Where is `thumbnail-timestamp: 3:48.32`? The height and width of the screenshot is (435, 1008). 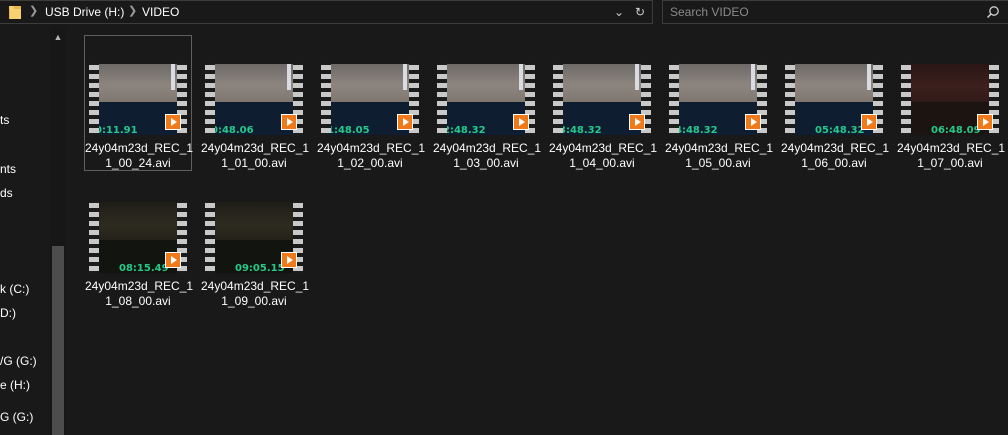 thumbnail-timestamp: 3:48.32 is located at coordinates (582, 130).